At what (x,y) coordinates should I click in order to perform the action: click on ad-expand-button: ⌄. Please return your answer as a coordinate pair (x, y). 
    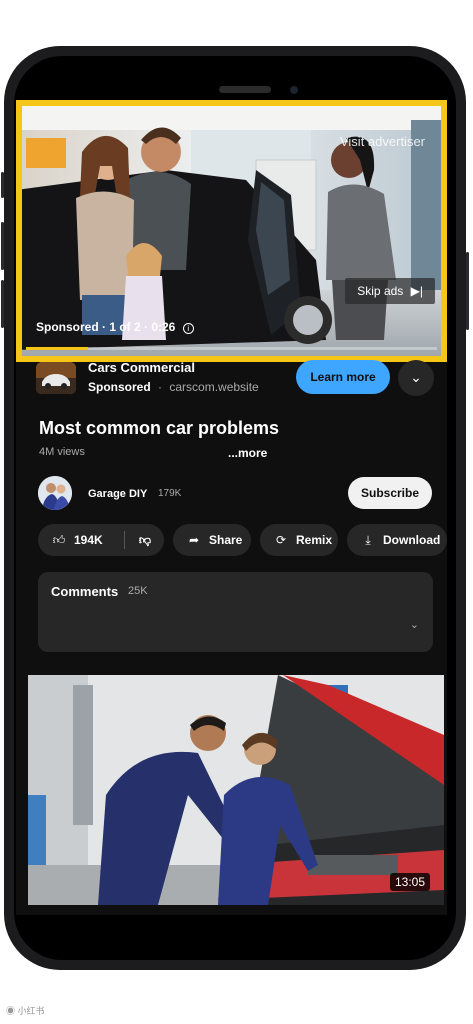
    Looking at the image, I should click on (416, 378).